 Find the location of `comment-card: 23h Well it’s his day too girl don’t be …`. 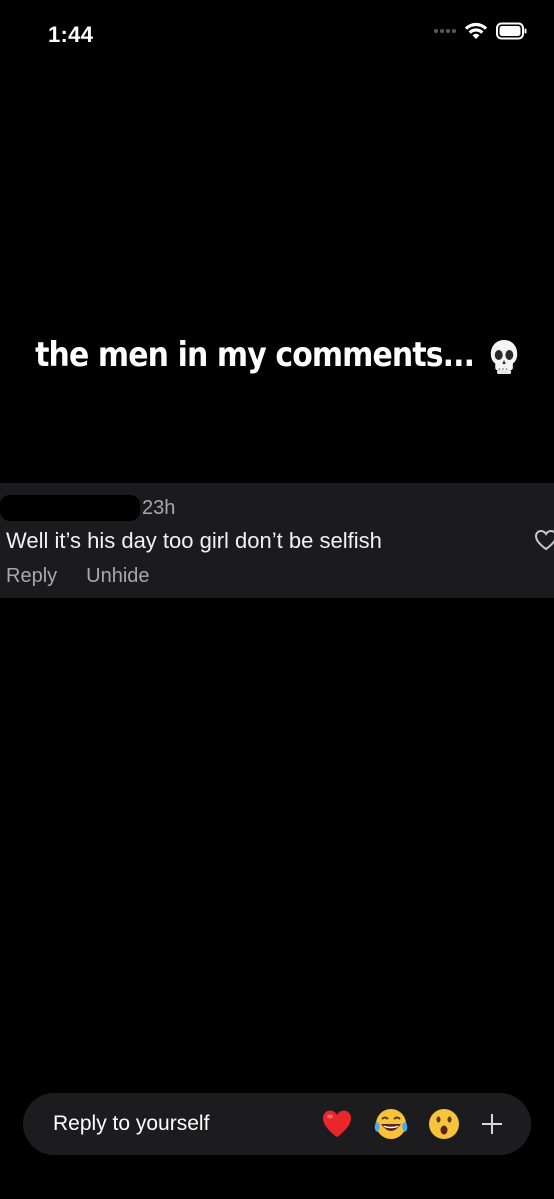

comment-card: 23h Well it’s his day too girl don’t be … is located at coordinates (277, 540).